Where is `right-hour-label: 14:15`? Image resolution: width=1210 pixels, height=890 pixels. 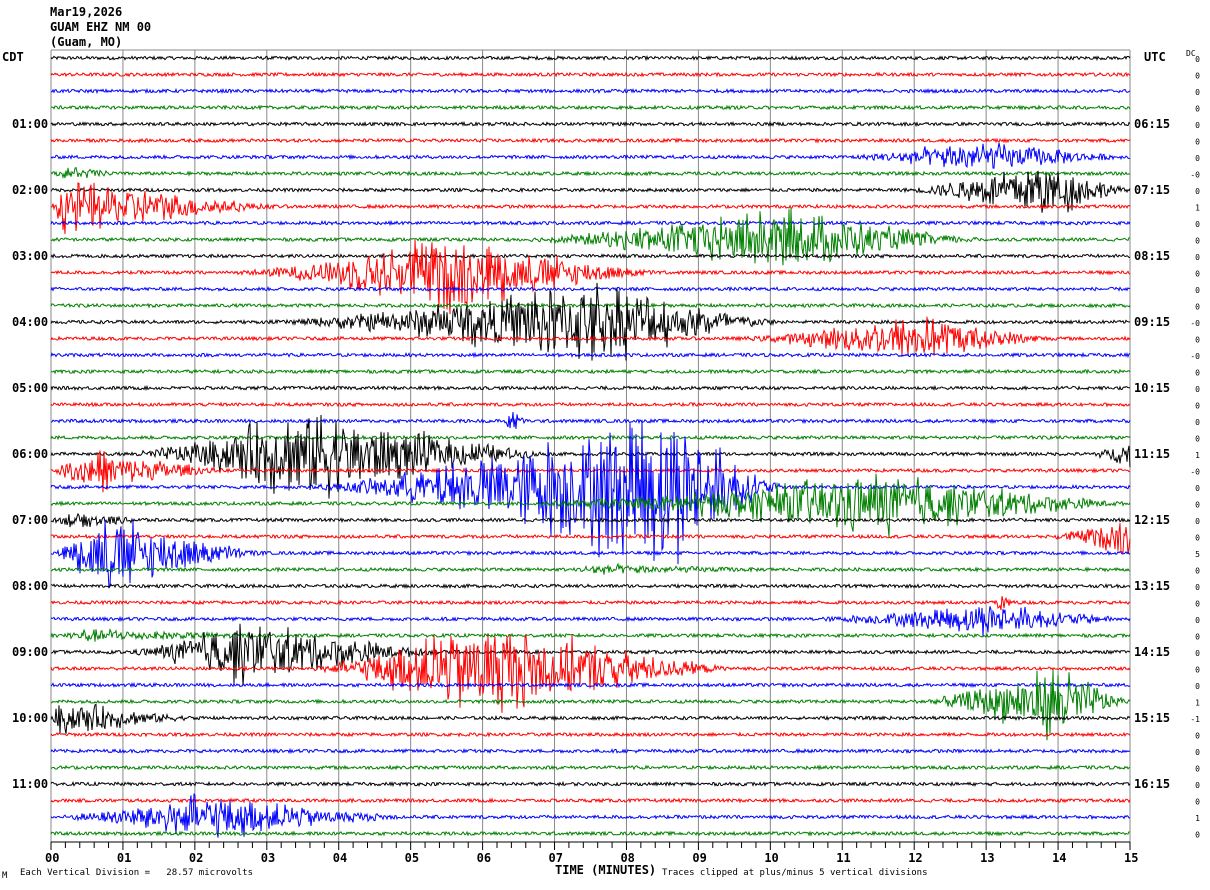
right-hour-label: 14:15 is located at coordinates (1152, 652).